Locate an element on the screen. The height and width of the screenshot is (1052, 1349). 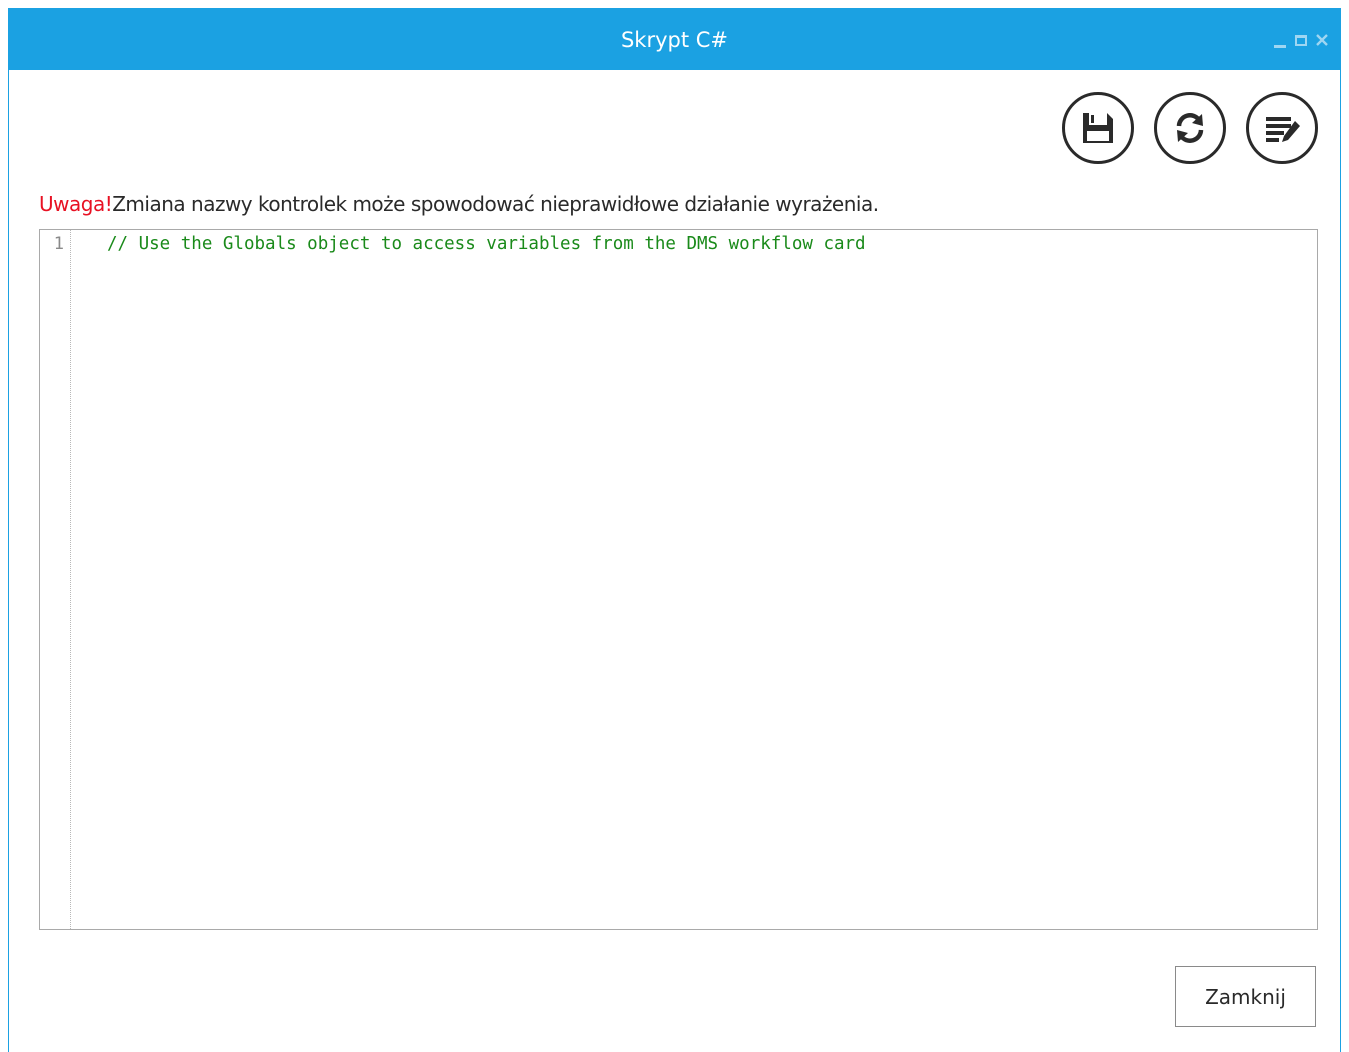
window-controls is located at coordinates (1301, 40).